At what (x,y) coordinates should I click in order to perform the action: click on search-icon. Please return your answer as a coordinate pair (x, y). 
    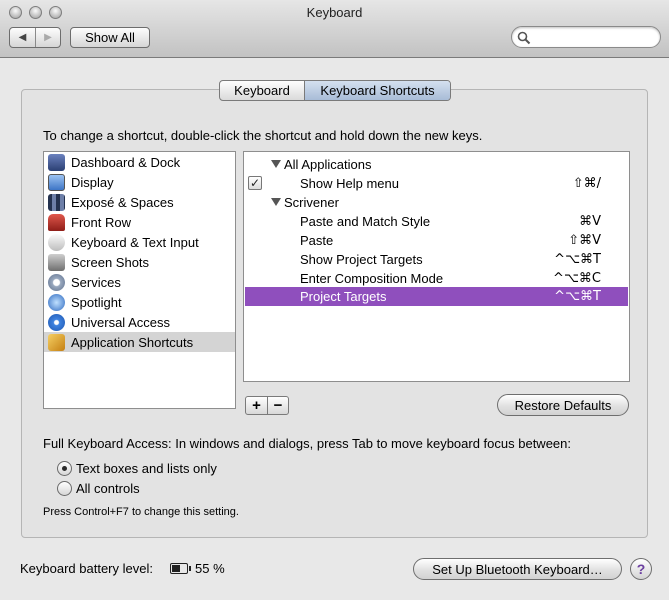
    Looking at the image, I should click on (524, 38).